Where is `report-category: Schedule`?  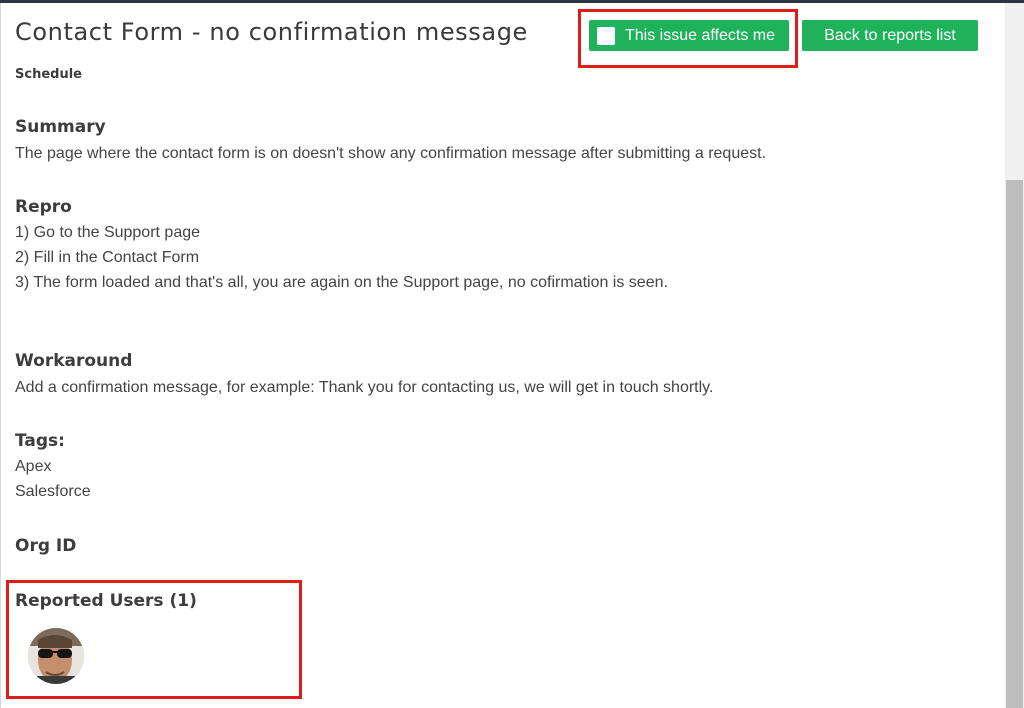 report-category: Schedule is located at coordinates (48, 74).